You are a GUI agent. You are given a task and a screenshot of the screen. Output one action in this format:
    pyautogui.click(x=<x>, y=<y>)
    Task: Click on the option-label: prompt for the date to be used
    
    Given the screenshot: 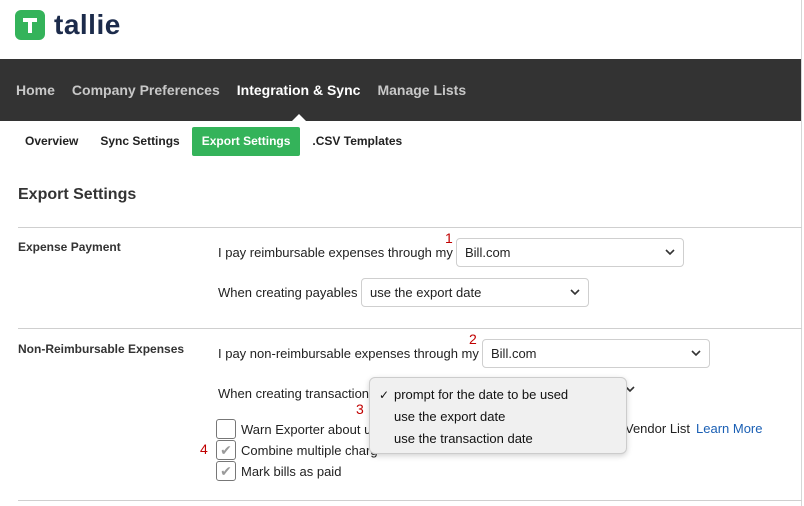 What is the action you would take?
    pyautogui.click(x=481, y=394)
    